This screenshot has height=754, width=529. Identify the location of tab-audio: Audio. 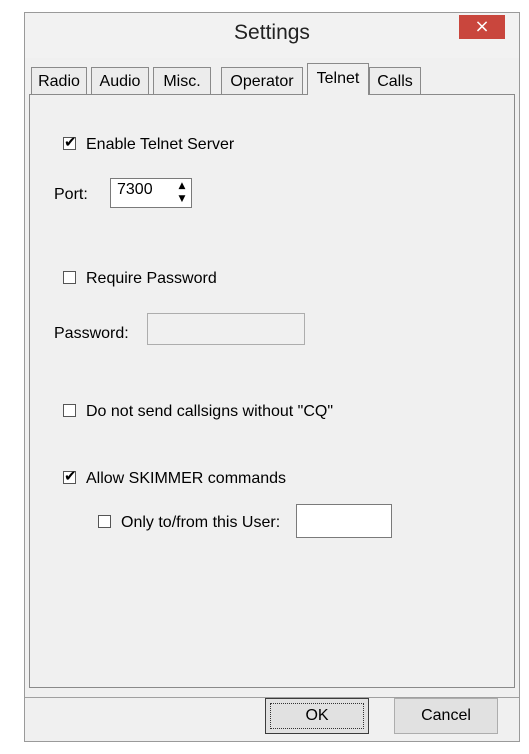
(120, 80).